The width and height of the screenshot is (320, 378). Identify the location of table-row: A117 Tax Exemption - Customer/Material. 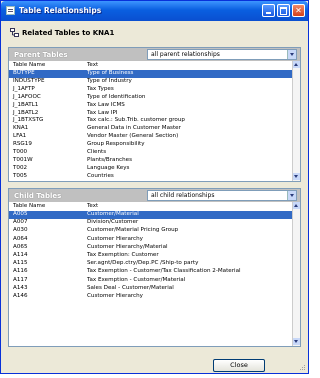
(150, 281).